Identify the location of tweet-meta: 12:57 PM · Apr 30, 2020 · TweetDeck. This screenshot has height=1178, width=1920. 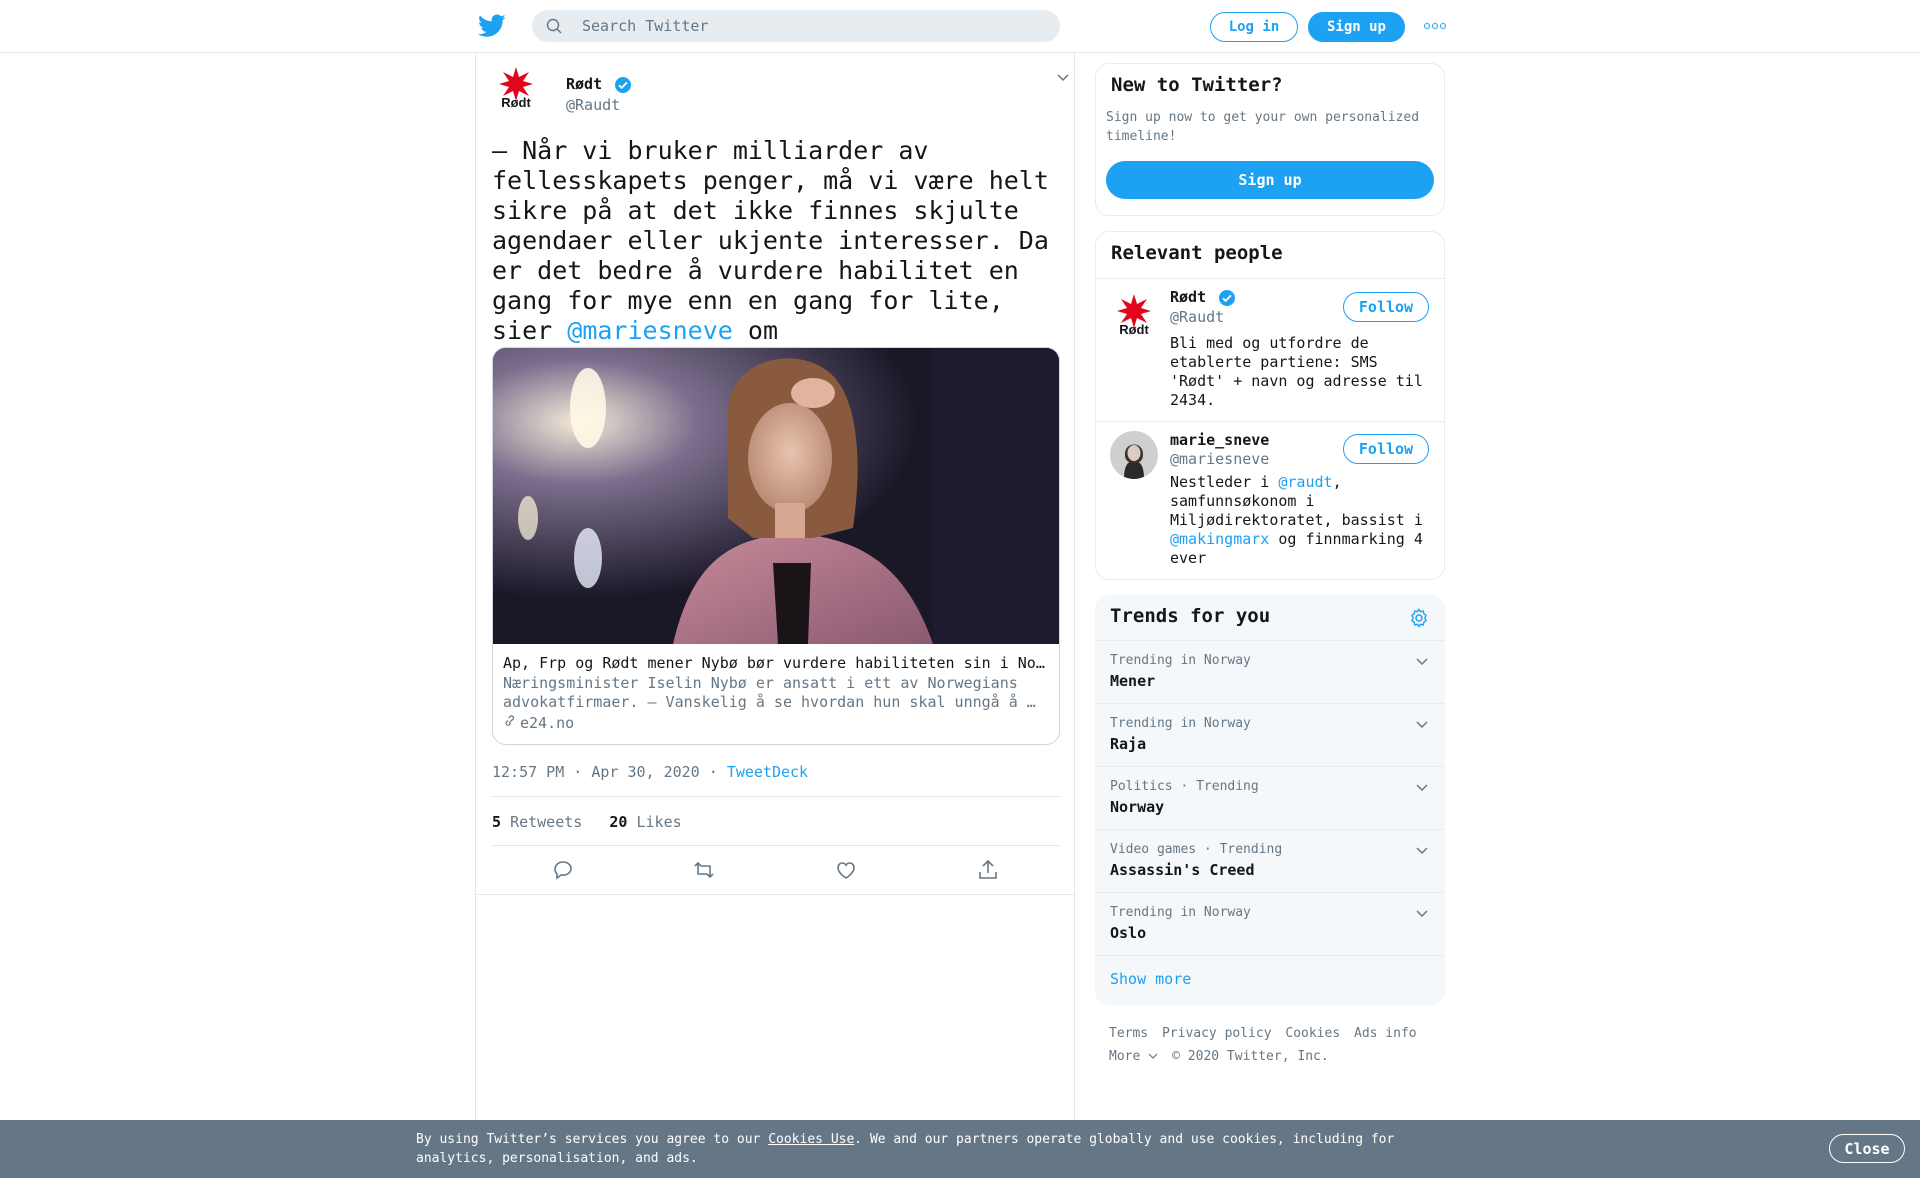
(650, 772).